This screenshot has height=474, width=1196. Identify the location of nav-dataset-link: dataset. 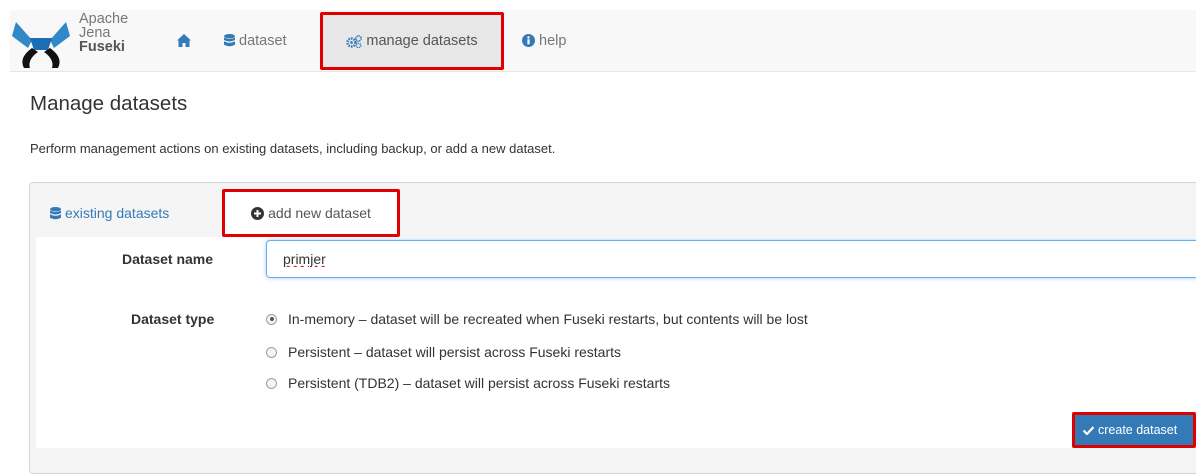
(255, 40).